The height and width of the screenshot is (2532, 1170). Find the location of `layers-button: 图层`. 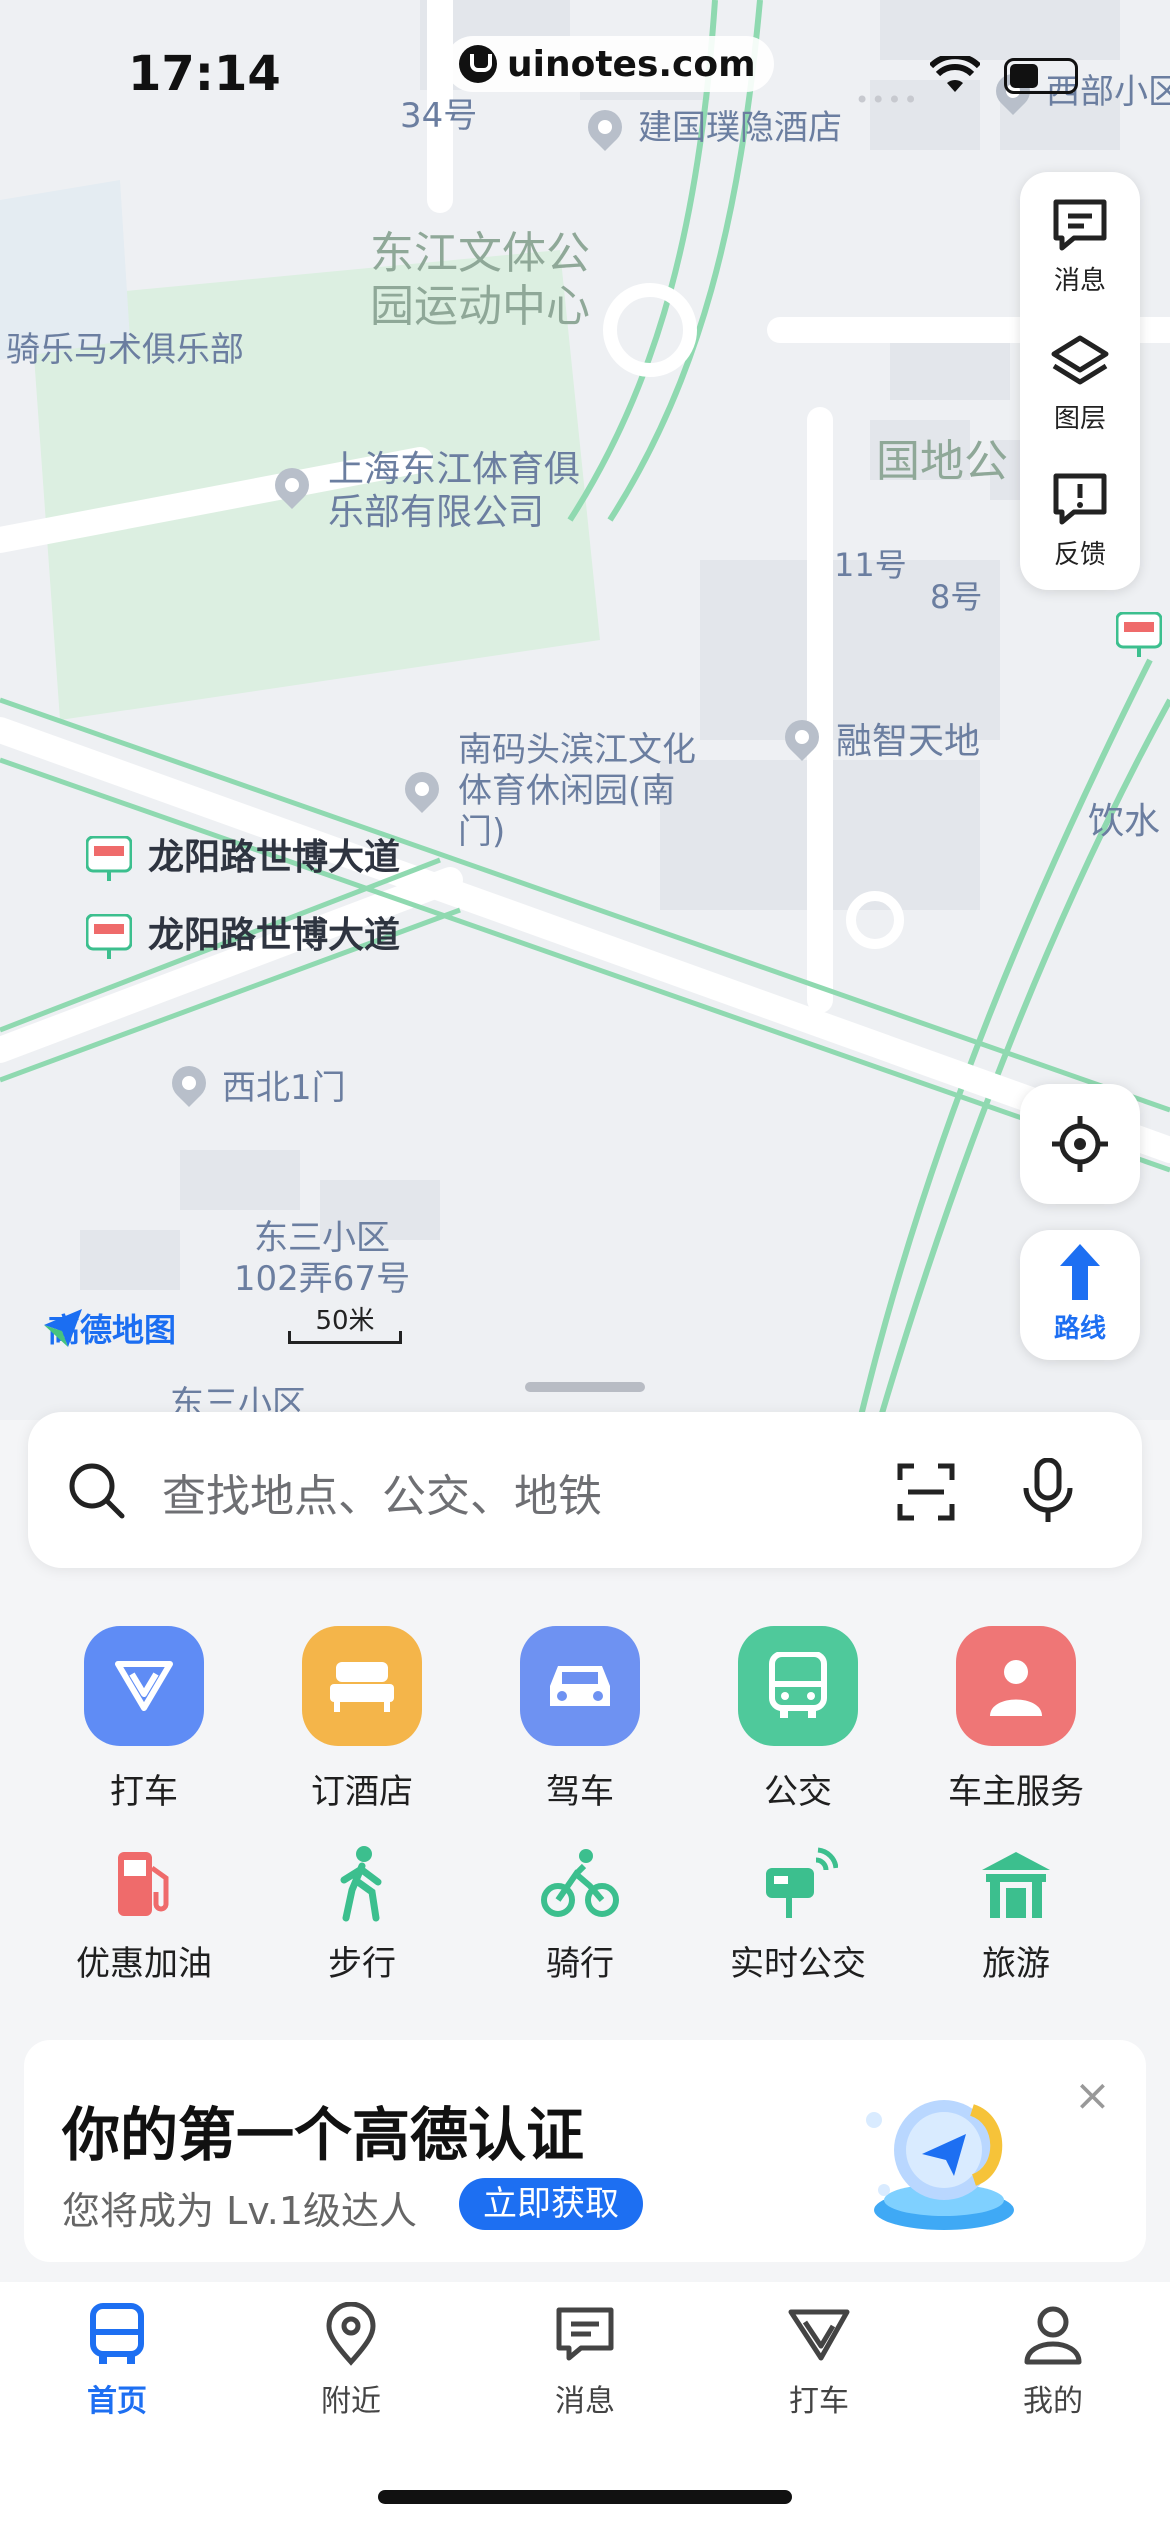

layers-button: 图层 is located at coordinates (1080, 375).